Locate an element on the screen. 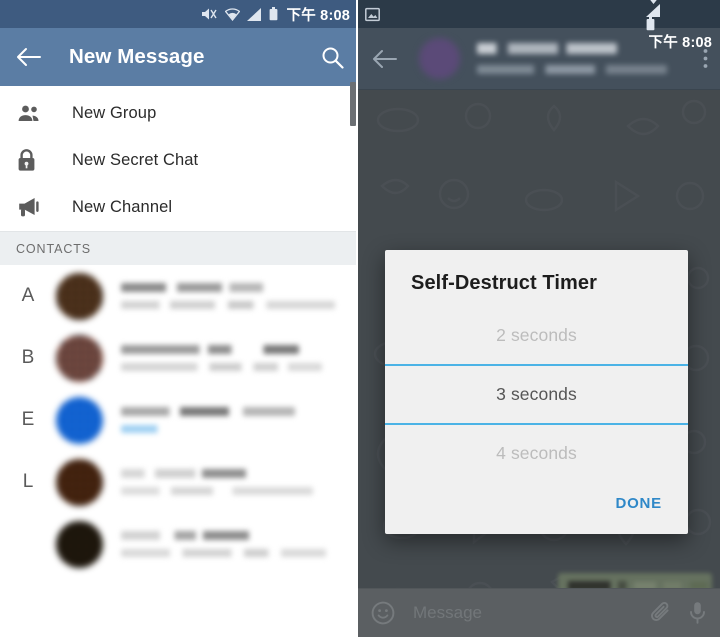 The image size is (720, 637). wifi-icon is located at coordinates (232, 14).